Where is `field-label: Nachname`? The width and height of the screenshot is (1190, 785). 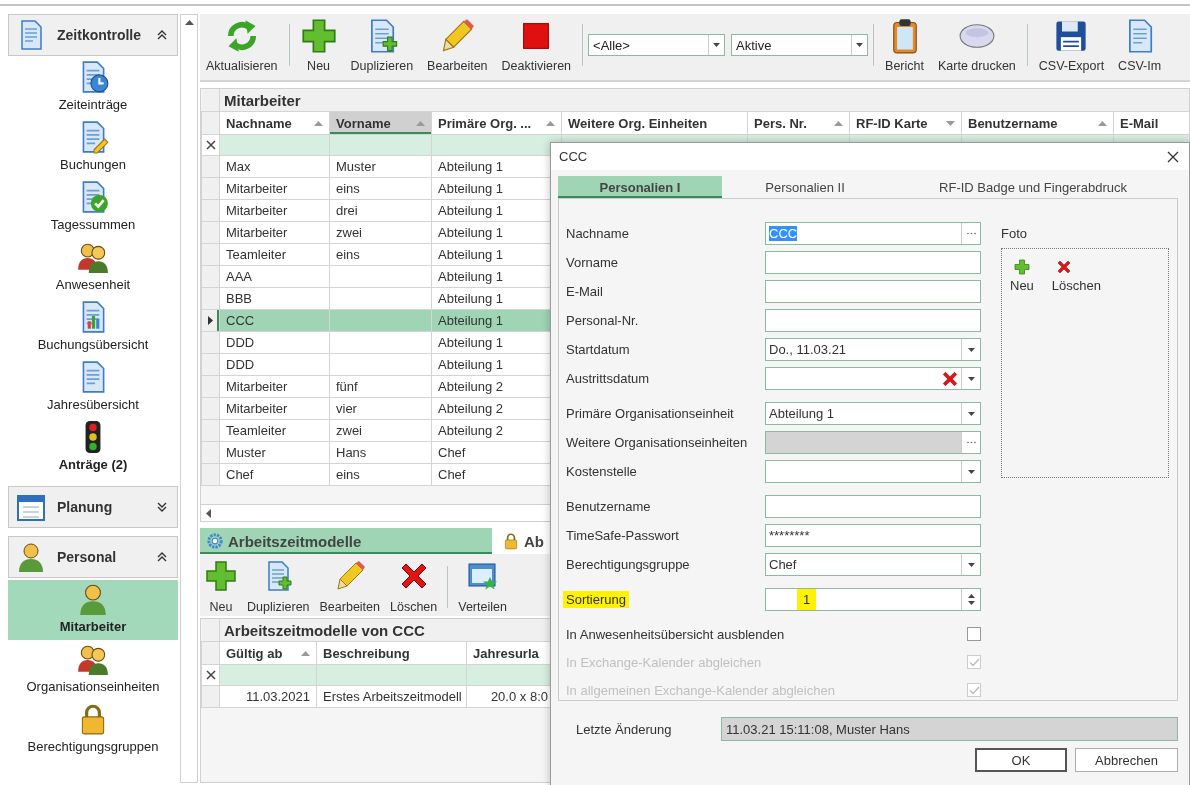
field-label: Nachname is located at coordinates (597, 233).